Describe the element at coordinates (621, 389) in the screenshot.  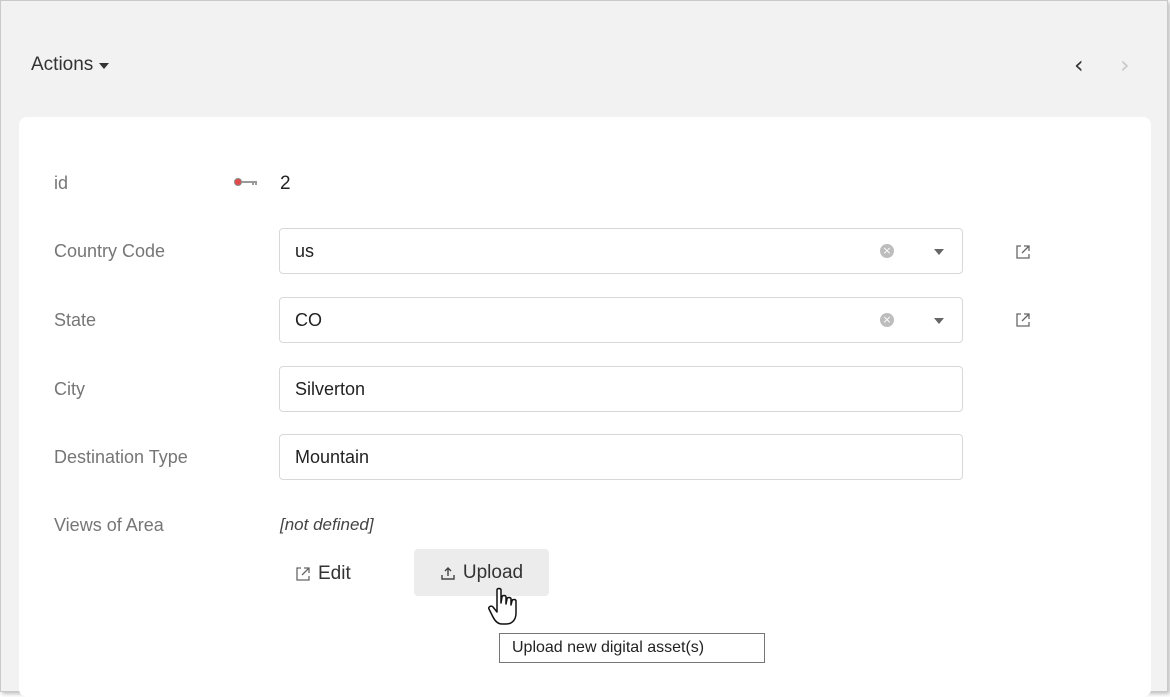
I see `city-input: Silverton` at that location.